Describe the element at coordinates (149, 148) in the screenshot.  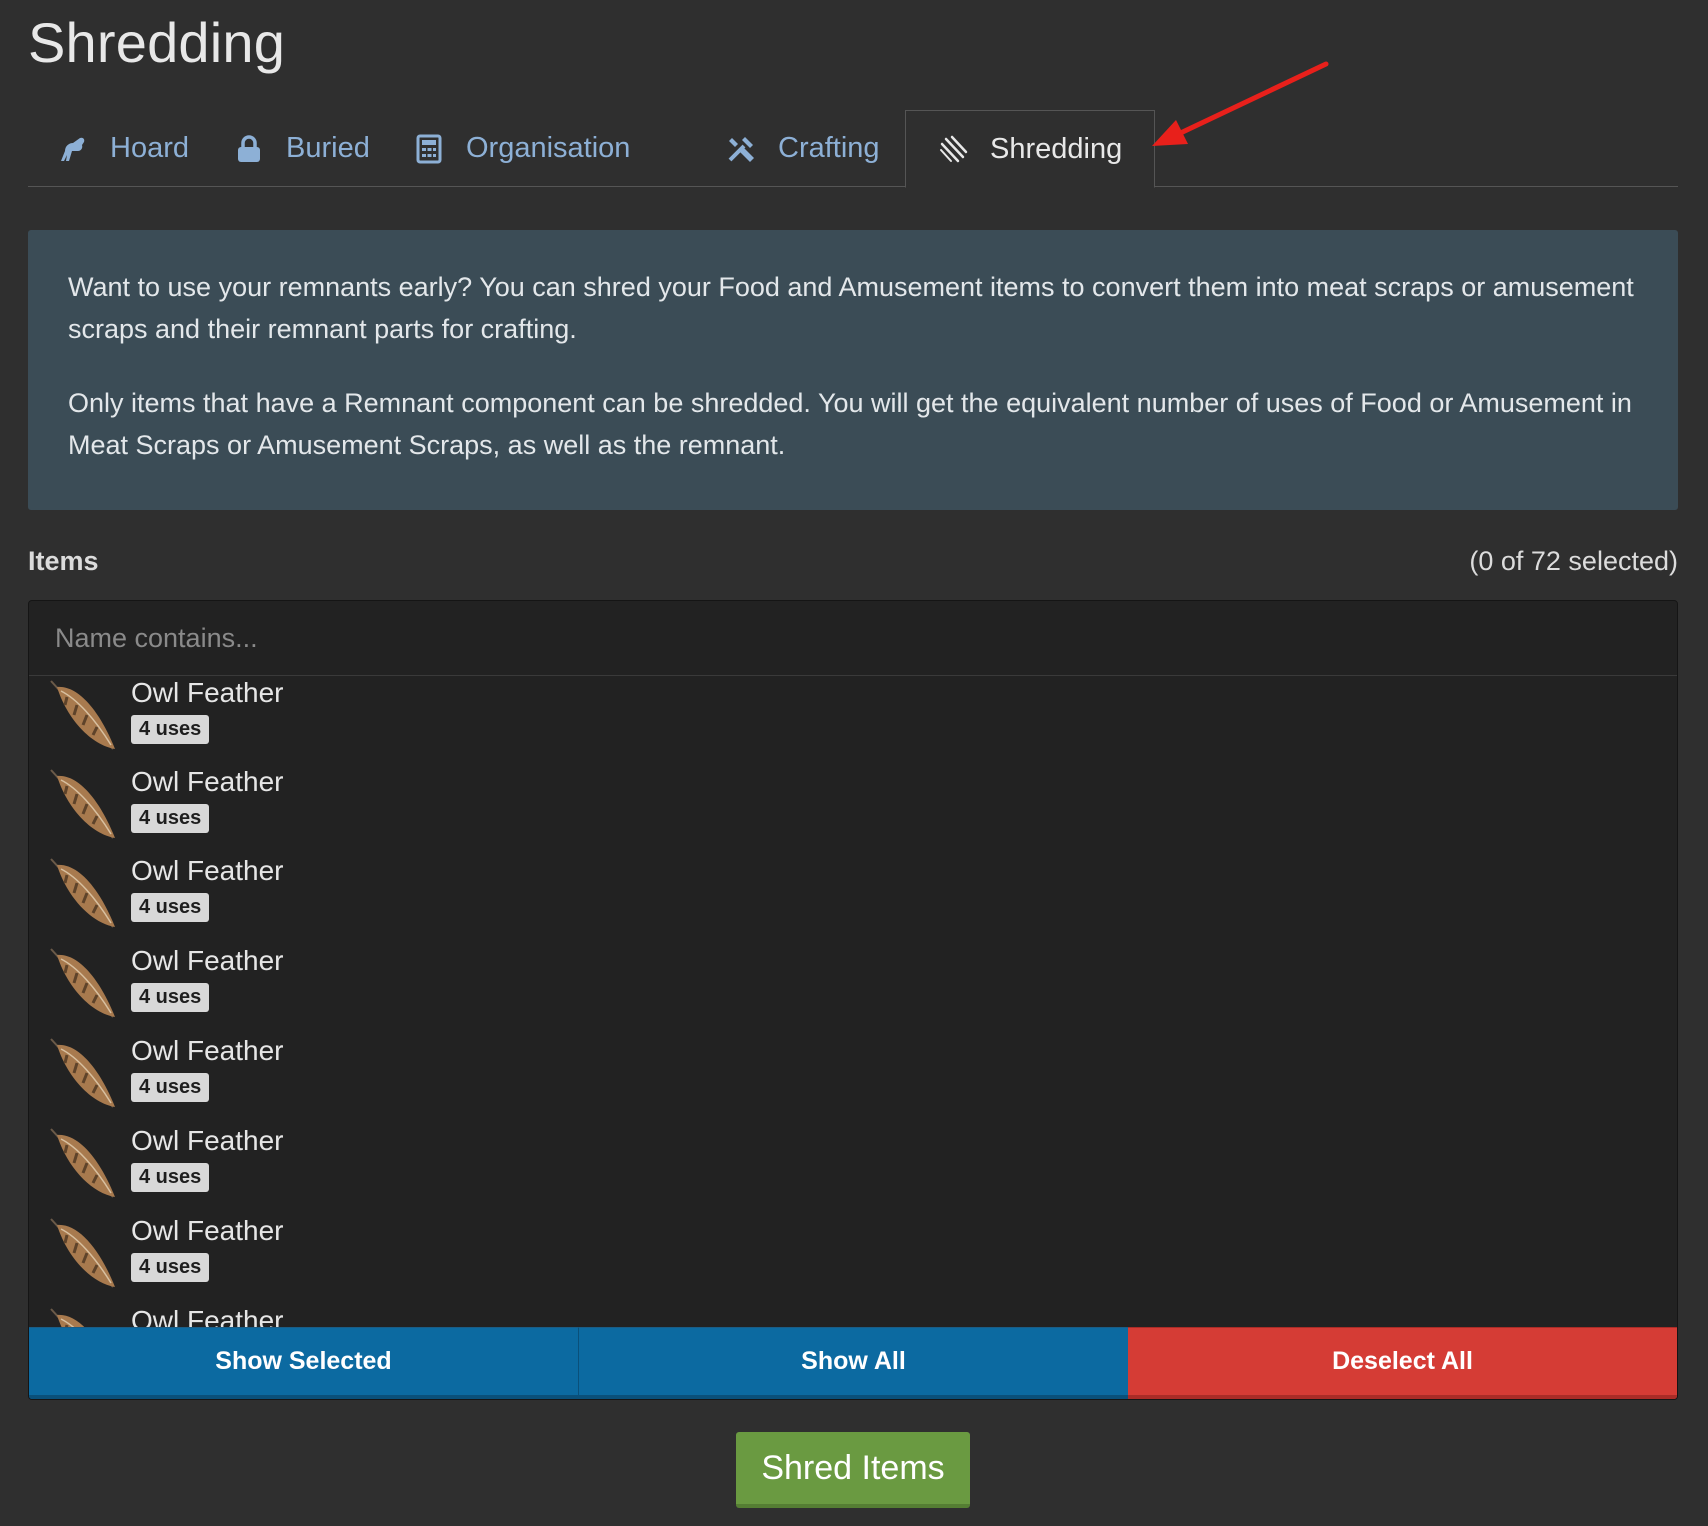
I see `tab-label: Hoard` at that location.